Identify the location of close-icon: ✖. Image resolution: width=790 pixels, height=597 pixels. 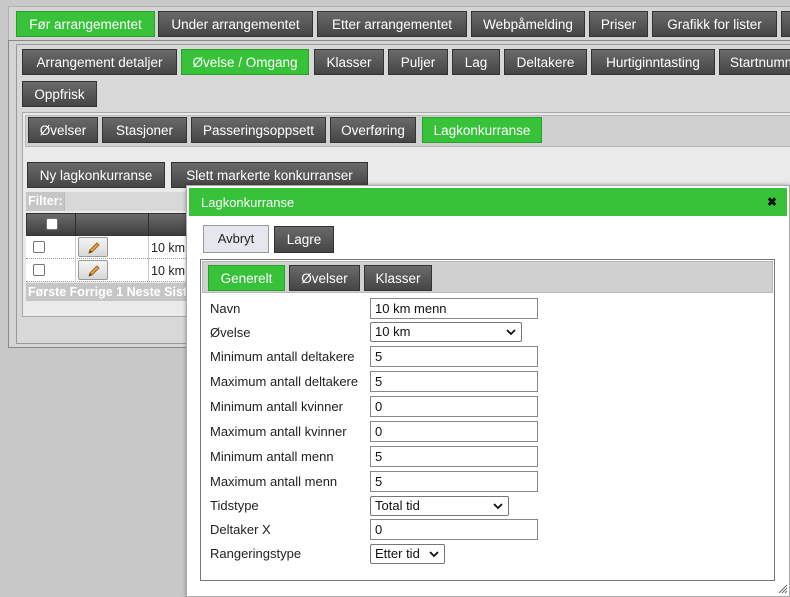
(772, 202).